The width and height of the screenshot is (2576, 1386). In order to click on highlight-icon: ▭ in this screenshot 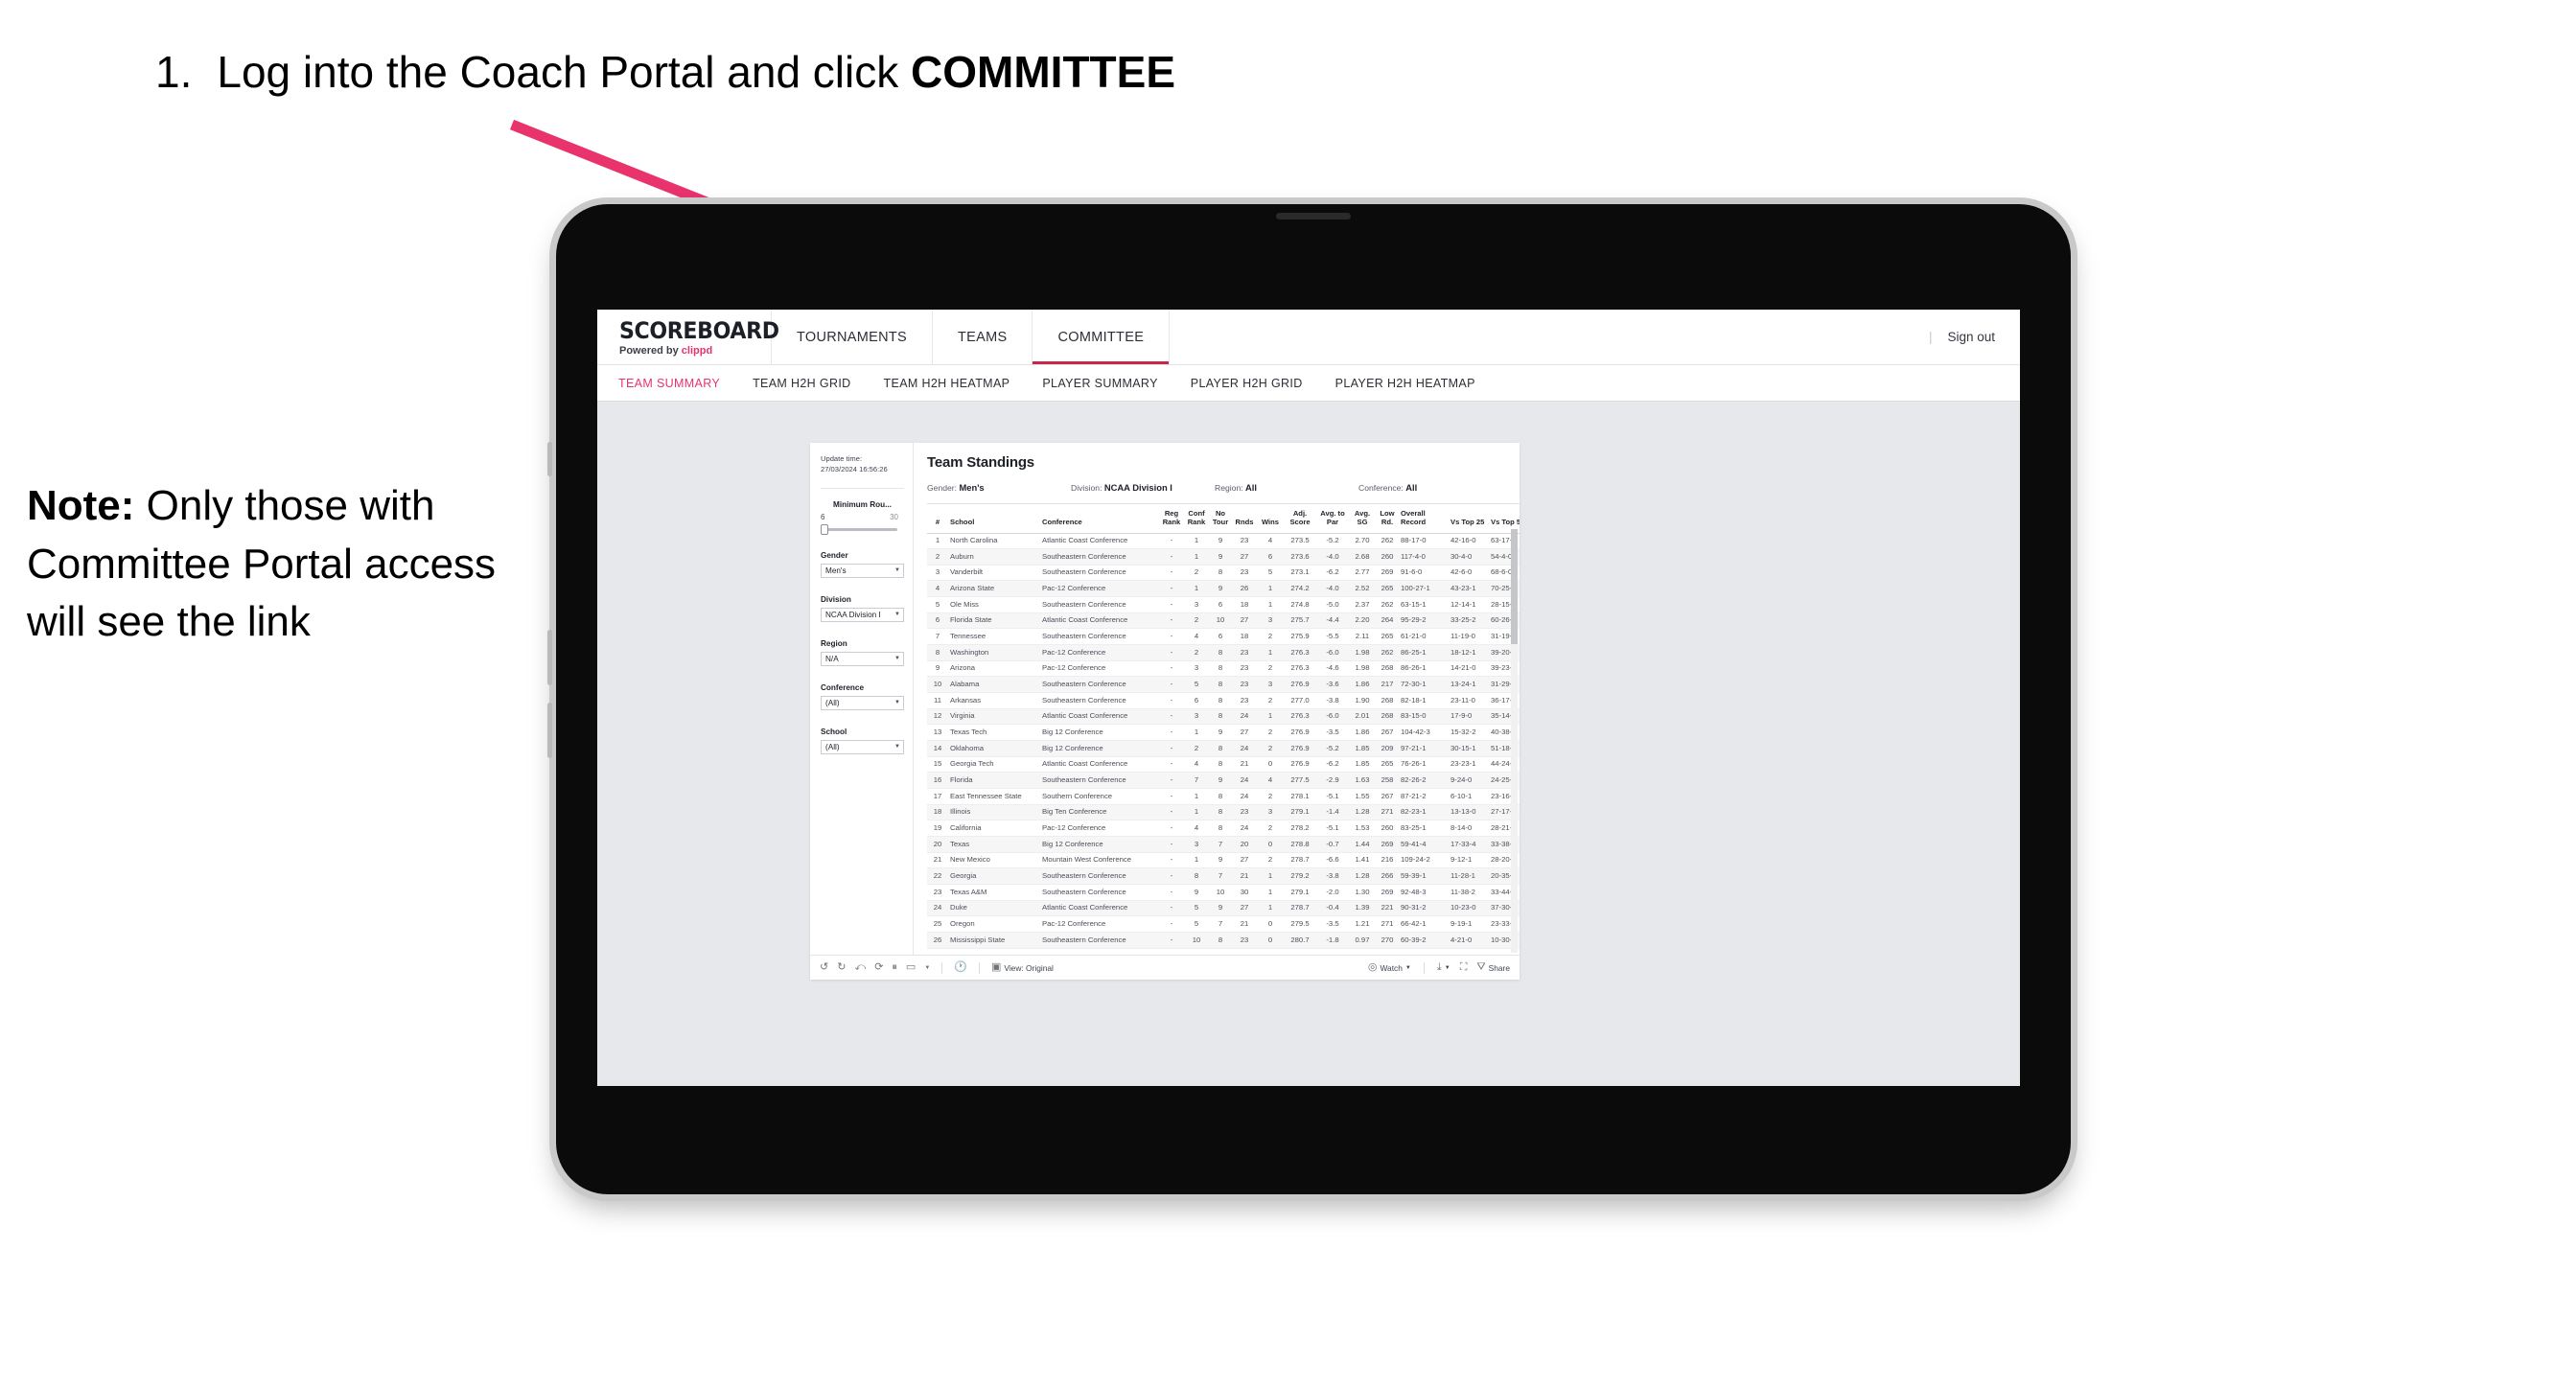, I will do `click(911, 968)`.